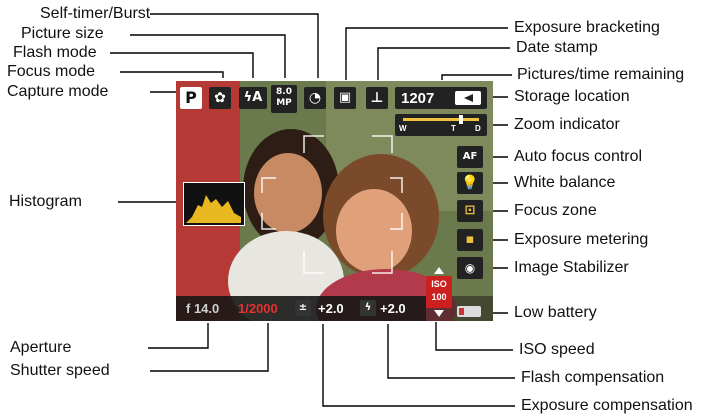 This screenshot has height=415, width=716. What do you see at coordinates (451, 351) in the screenshot?
I see `leader-flash-compensation` at bounding box center [451, 351].